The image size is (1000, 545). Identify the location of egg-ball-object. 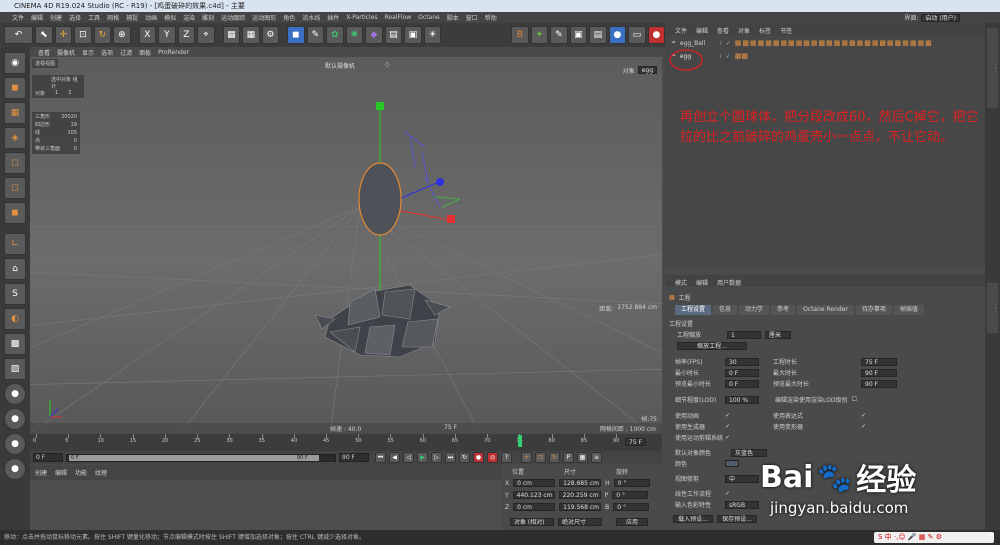
(380, 199).